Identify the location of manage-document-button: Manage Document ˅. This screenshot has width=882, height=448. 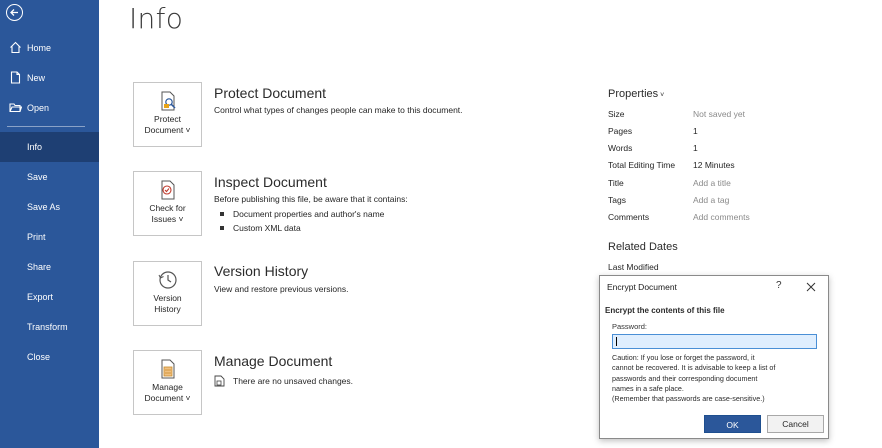
(167, 382).